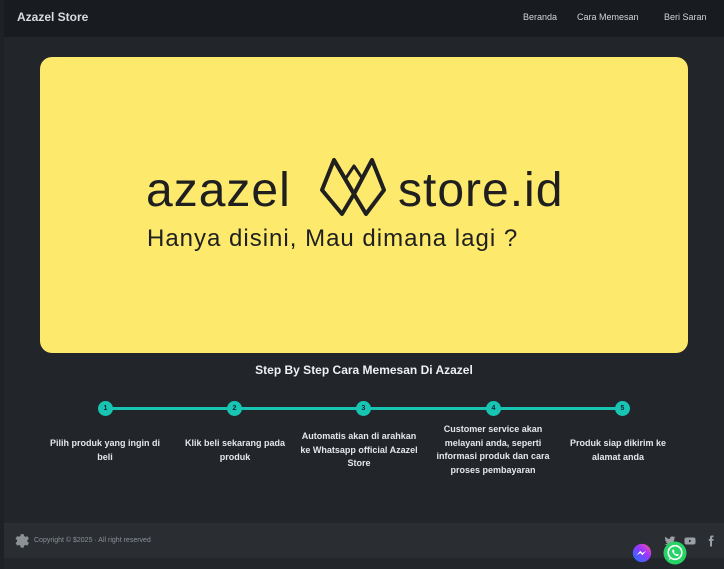 This screenshot has height=569, width=724. Describe the element at coordinates (685, 17) in the screenshot. I see `nav-link-beri-saran: Beri Saran` at that location.